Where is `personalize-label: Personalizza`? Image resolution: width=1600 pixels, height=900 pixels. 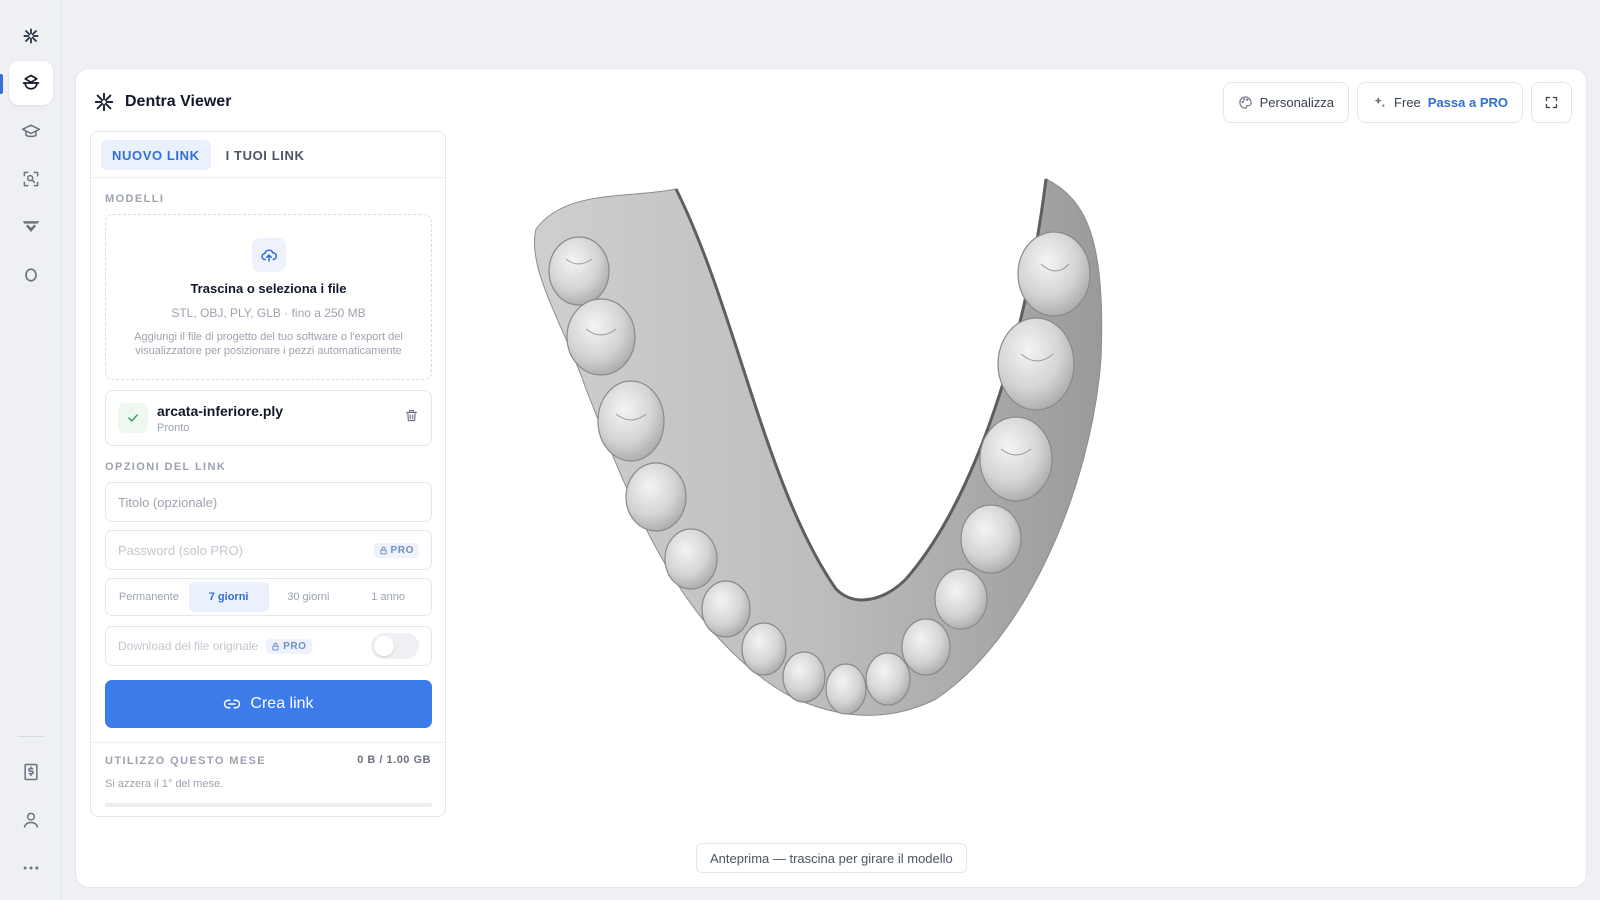
personalize-label: Personalizza is located at coordinates (1297, 102).